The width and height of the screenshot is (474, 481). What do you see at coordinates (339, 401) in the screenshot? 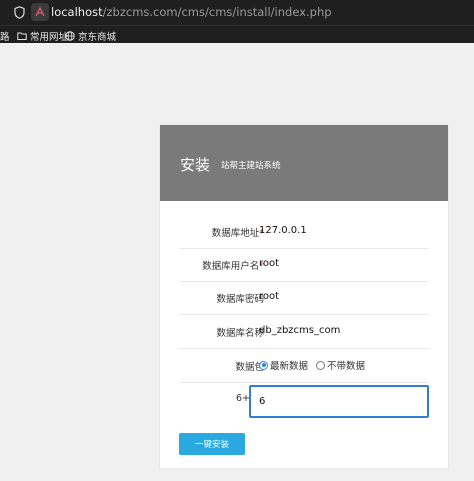
I see `captcha-input` at bounding box center [339, 401].